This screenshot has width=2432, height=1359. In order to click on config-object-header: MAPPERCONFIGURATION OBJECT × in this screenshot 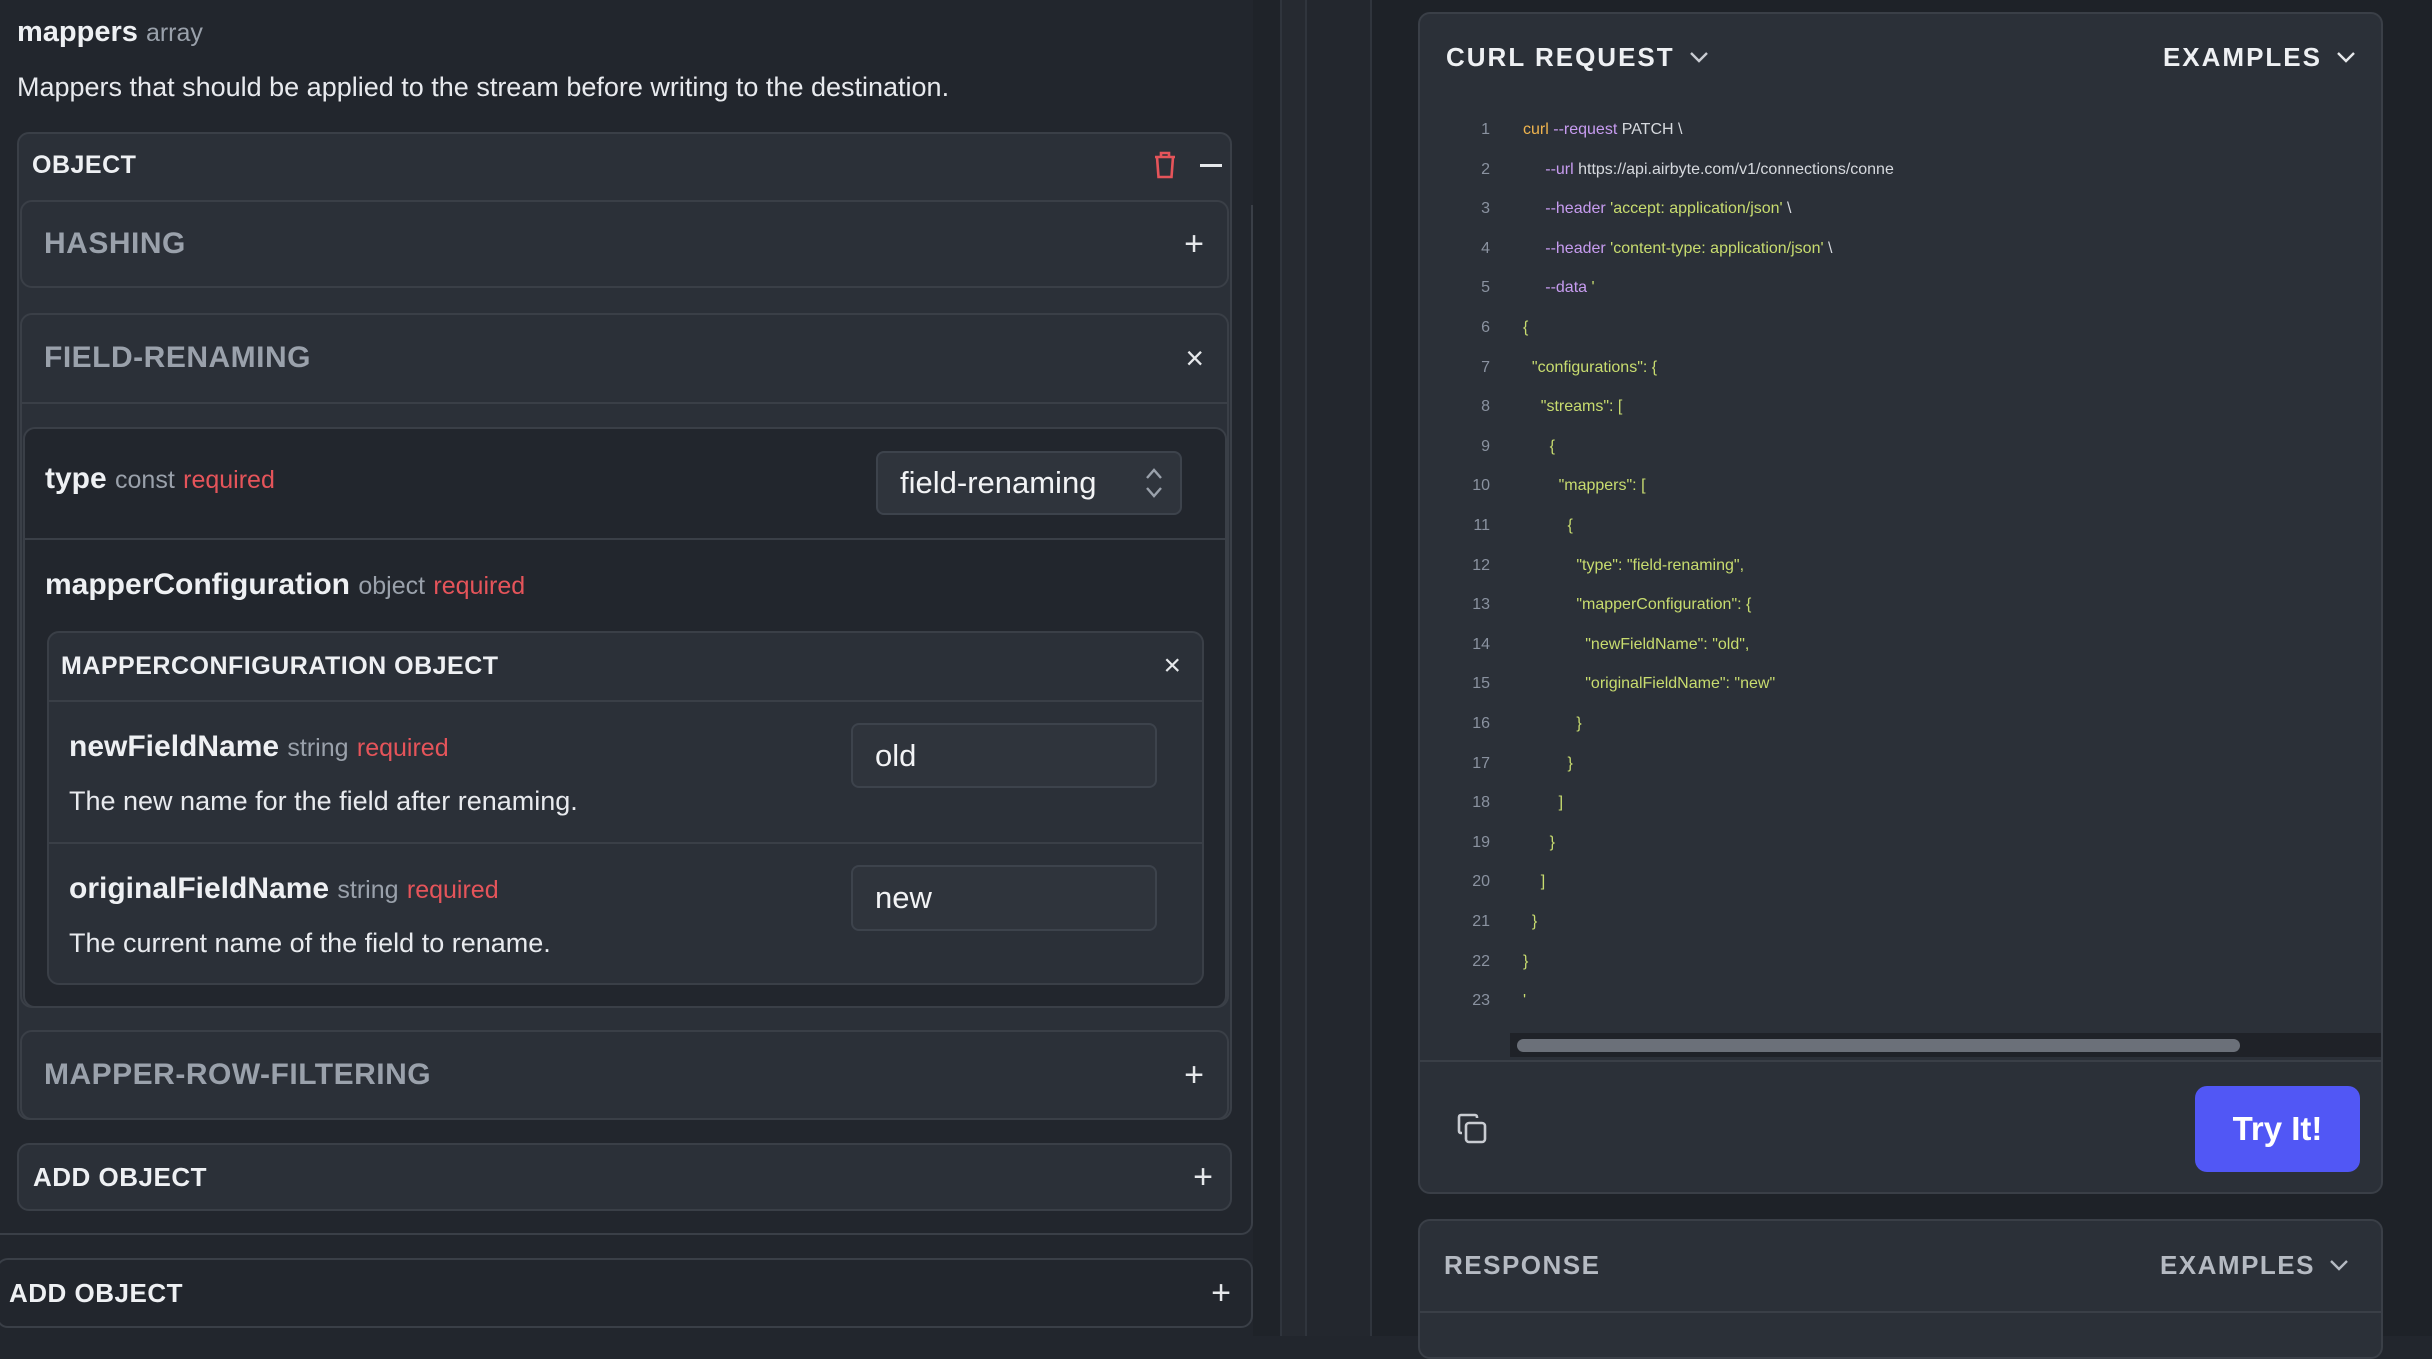, I will do `click(621, 666)`.